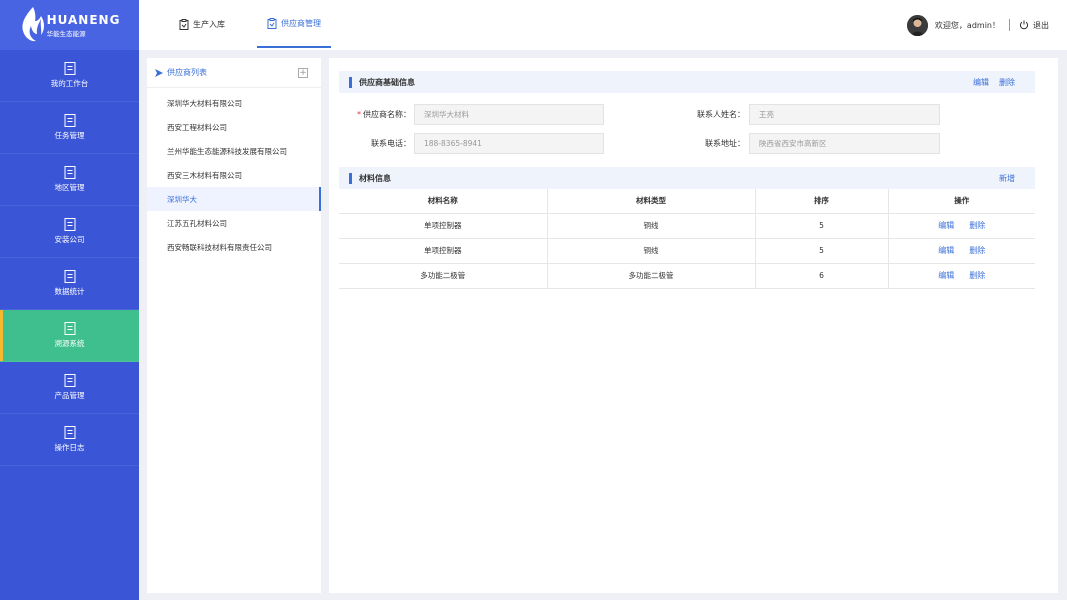 The image size is (1067, 600). Describe the element at coordinates (234, 199) in the screenshot. I see `supplier-list-item-selected: 深圳华大` at that location.